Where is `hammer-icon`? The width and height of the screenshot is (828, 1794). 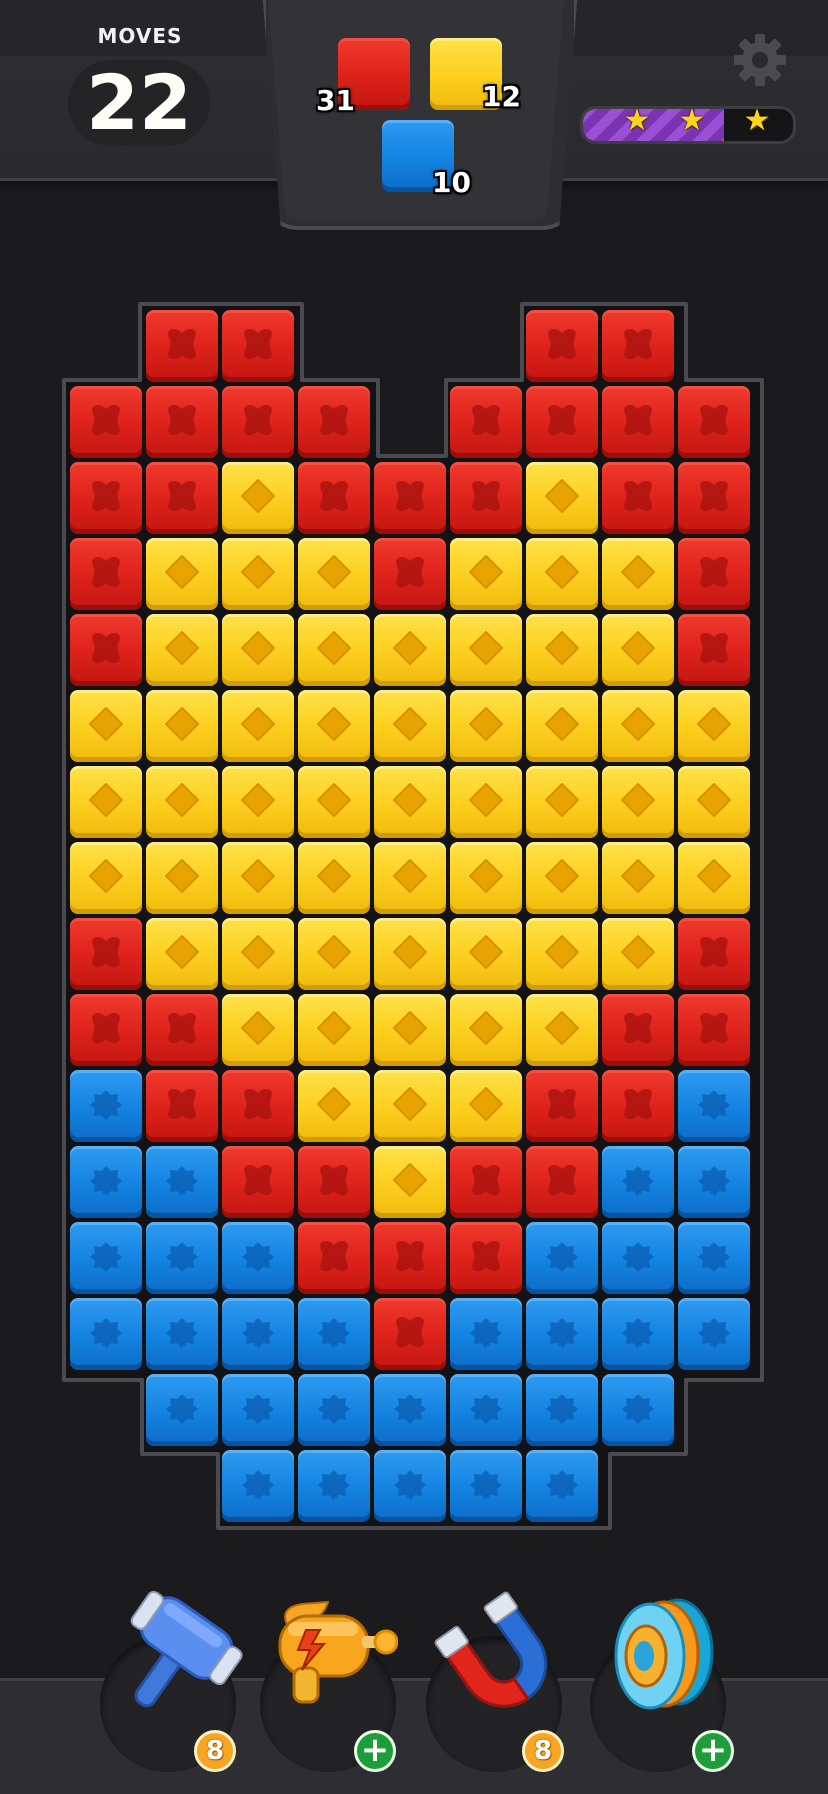
hammer-icon is located at coordinates (174, 1656).